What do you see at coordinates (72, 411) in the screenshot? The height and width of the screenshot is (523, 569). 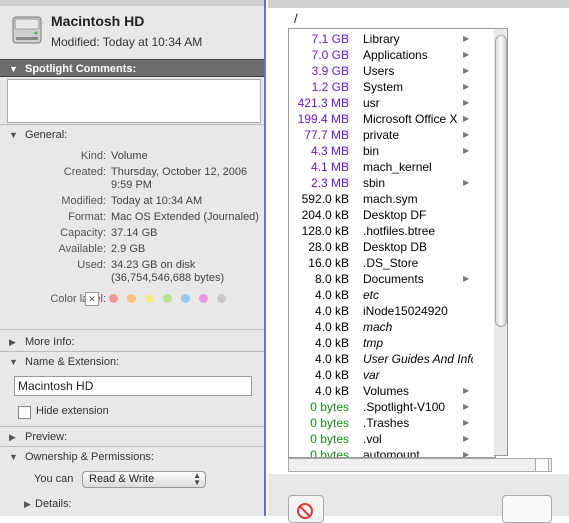 I see `hide-extension-label: Hide extension` at bounding box center [72, 411].